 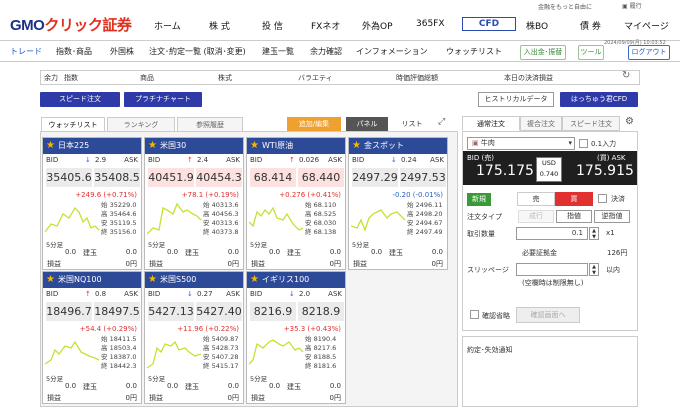 I want to click on bid-quote: 68.414, so click(x=273, y=177).